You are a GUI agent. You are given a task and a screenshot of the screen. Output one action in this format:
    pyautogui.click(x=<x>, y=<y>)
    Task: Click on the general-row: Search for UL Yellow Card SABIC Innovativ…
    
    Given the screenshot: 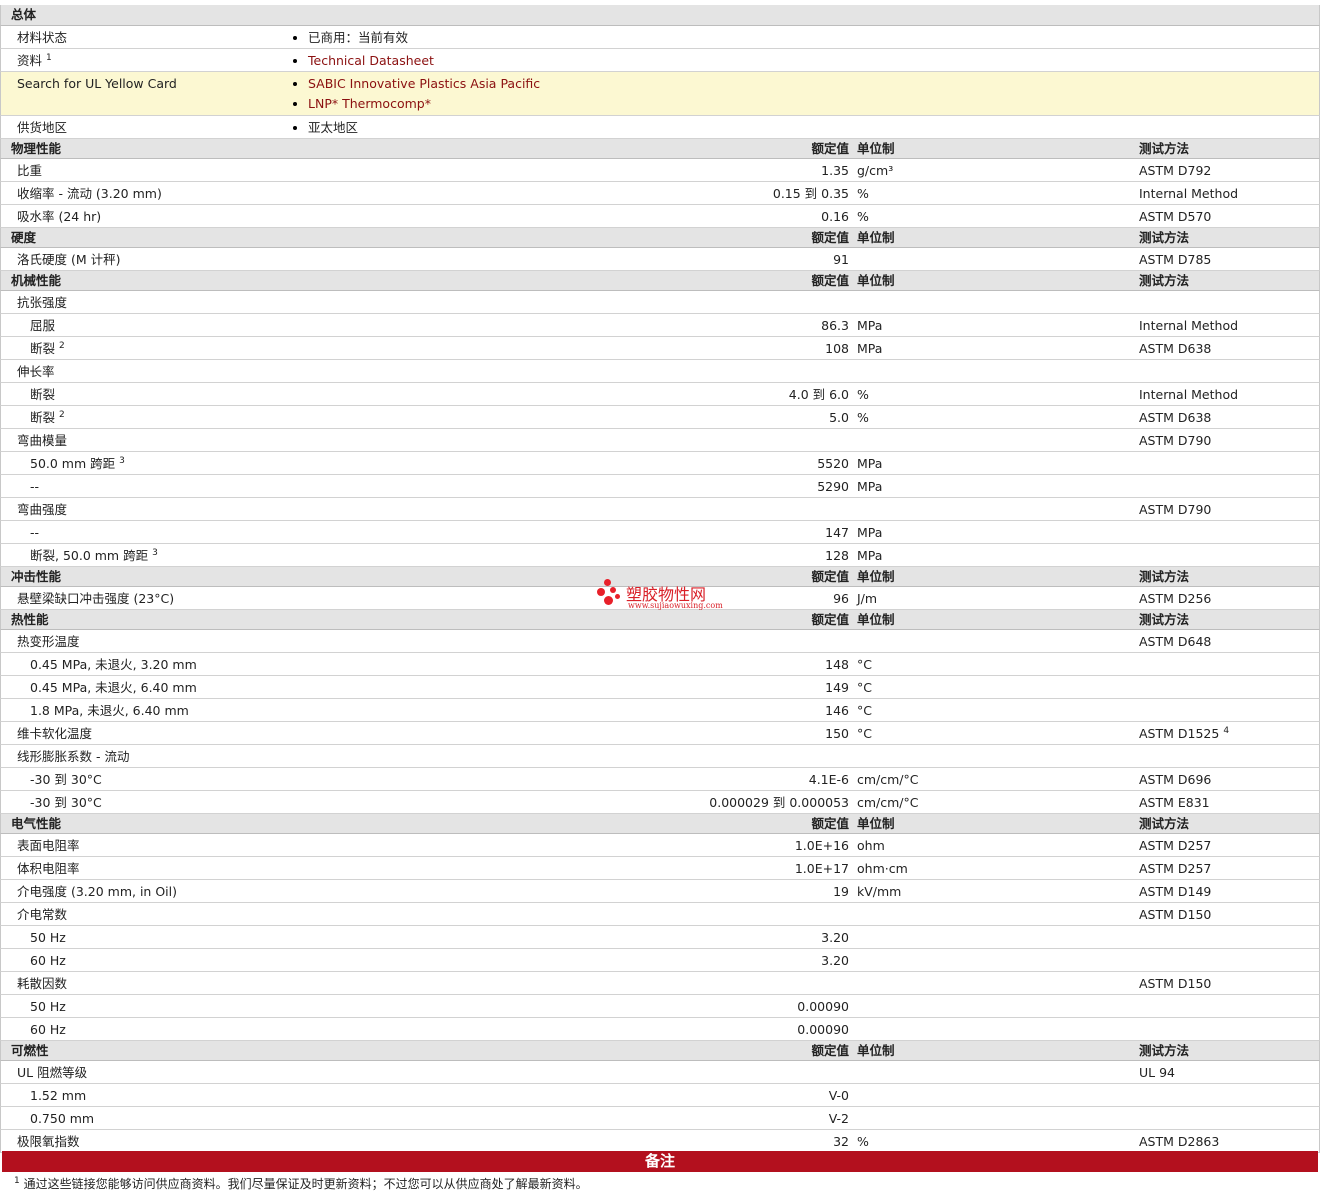 What is the action you would take?
    pyautogui.click(x=660, y=94)
    